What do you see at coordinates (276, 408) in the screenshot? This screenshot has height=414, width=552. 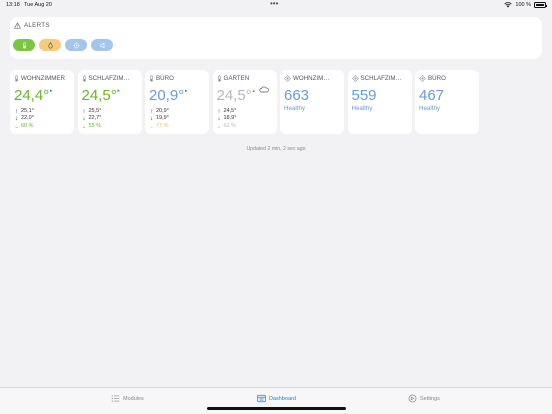 I see `home-indicator` at bounding box center [276, 408].